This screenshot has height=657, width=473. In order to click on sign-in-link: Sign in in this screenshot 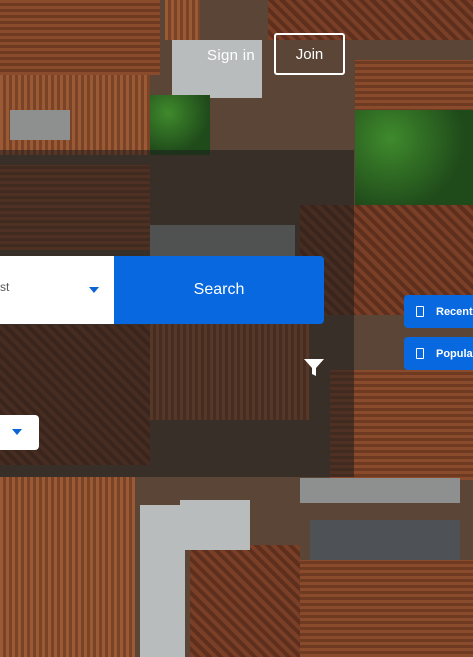, I will do `click(231, 55)`.